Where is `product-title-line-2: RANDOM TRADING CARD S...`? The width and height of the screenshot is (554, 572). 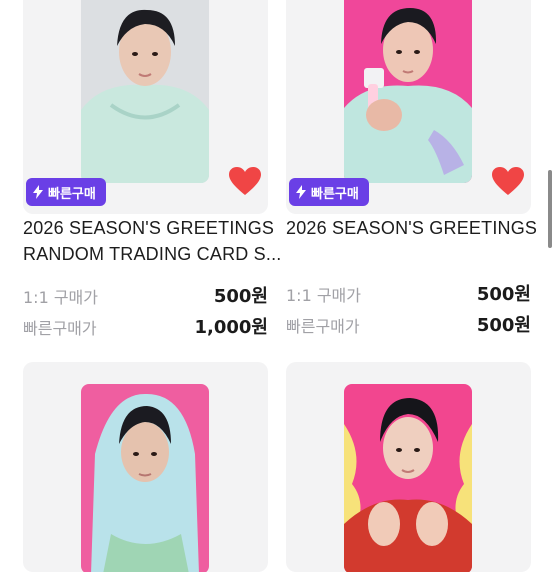
product-title-line-2: RANDOM TRADING CARD S... is located at coordinates (152, 254).